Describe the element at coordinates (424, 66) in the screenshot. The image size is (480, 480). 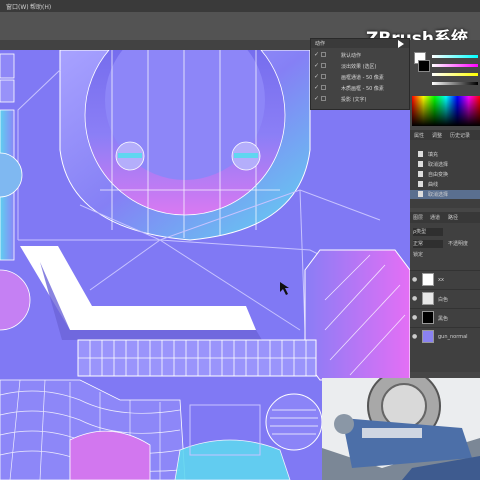
I see `background-swatch` at that location.